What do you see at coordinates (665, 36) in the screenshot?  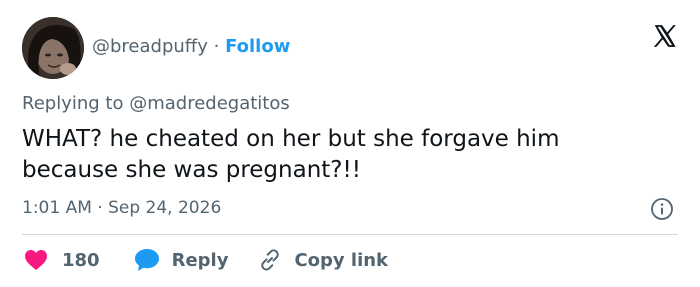 I see `x-logo-icon` at bounding box center [665, 36].